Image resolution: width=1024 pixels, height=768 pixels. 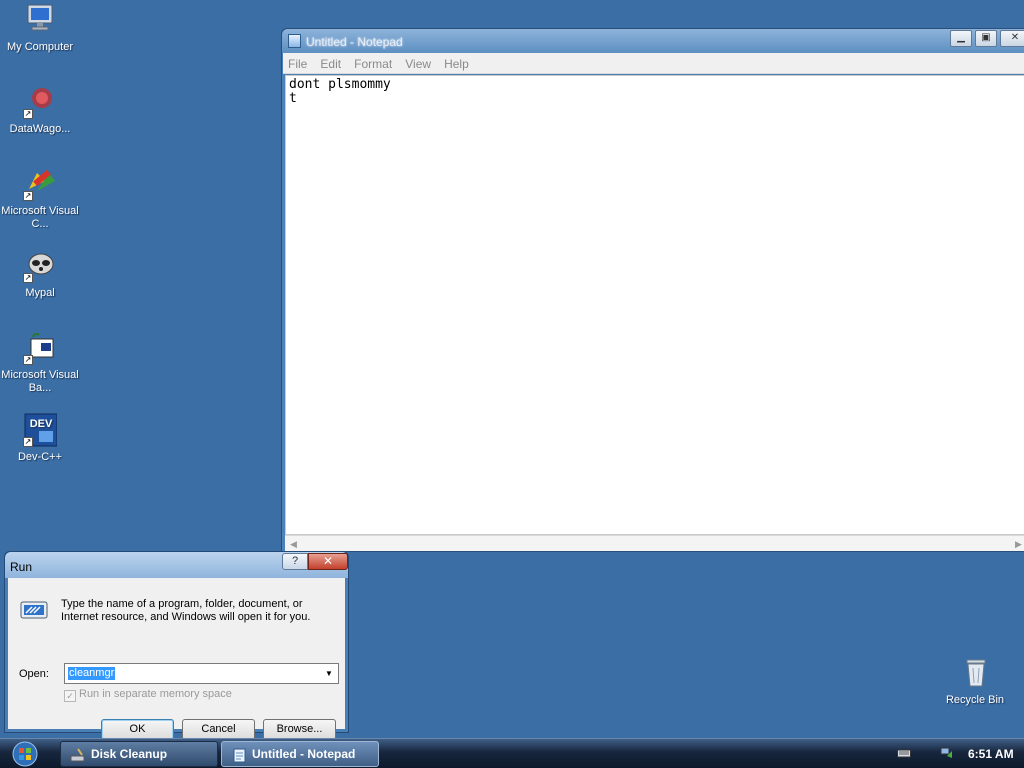 What do you see at coordinates (653, 63) in the screenshot?
I see `notepad-menubar: File Edit Format View Help` at bounding box center [653, 63].